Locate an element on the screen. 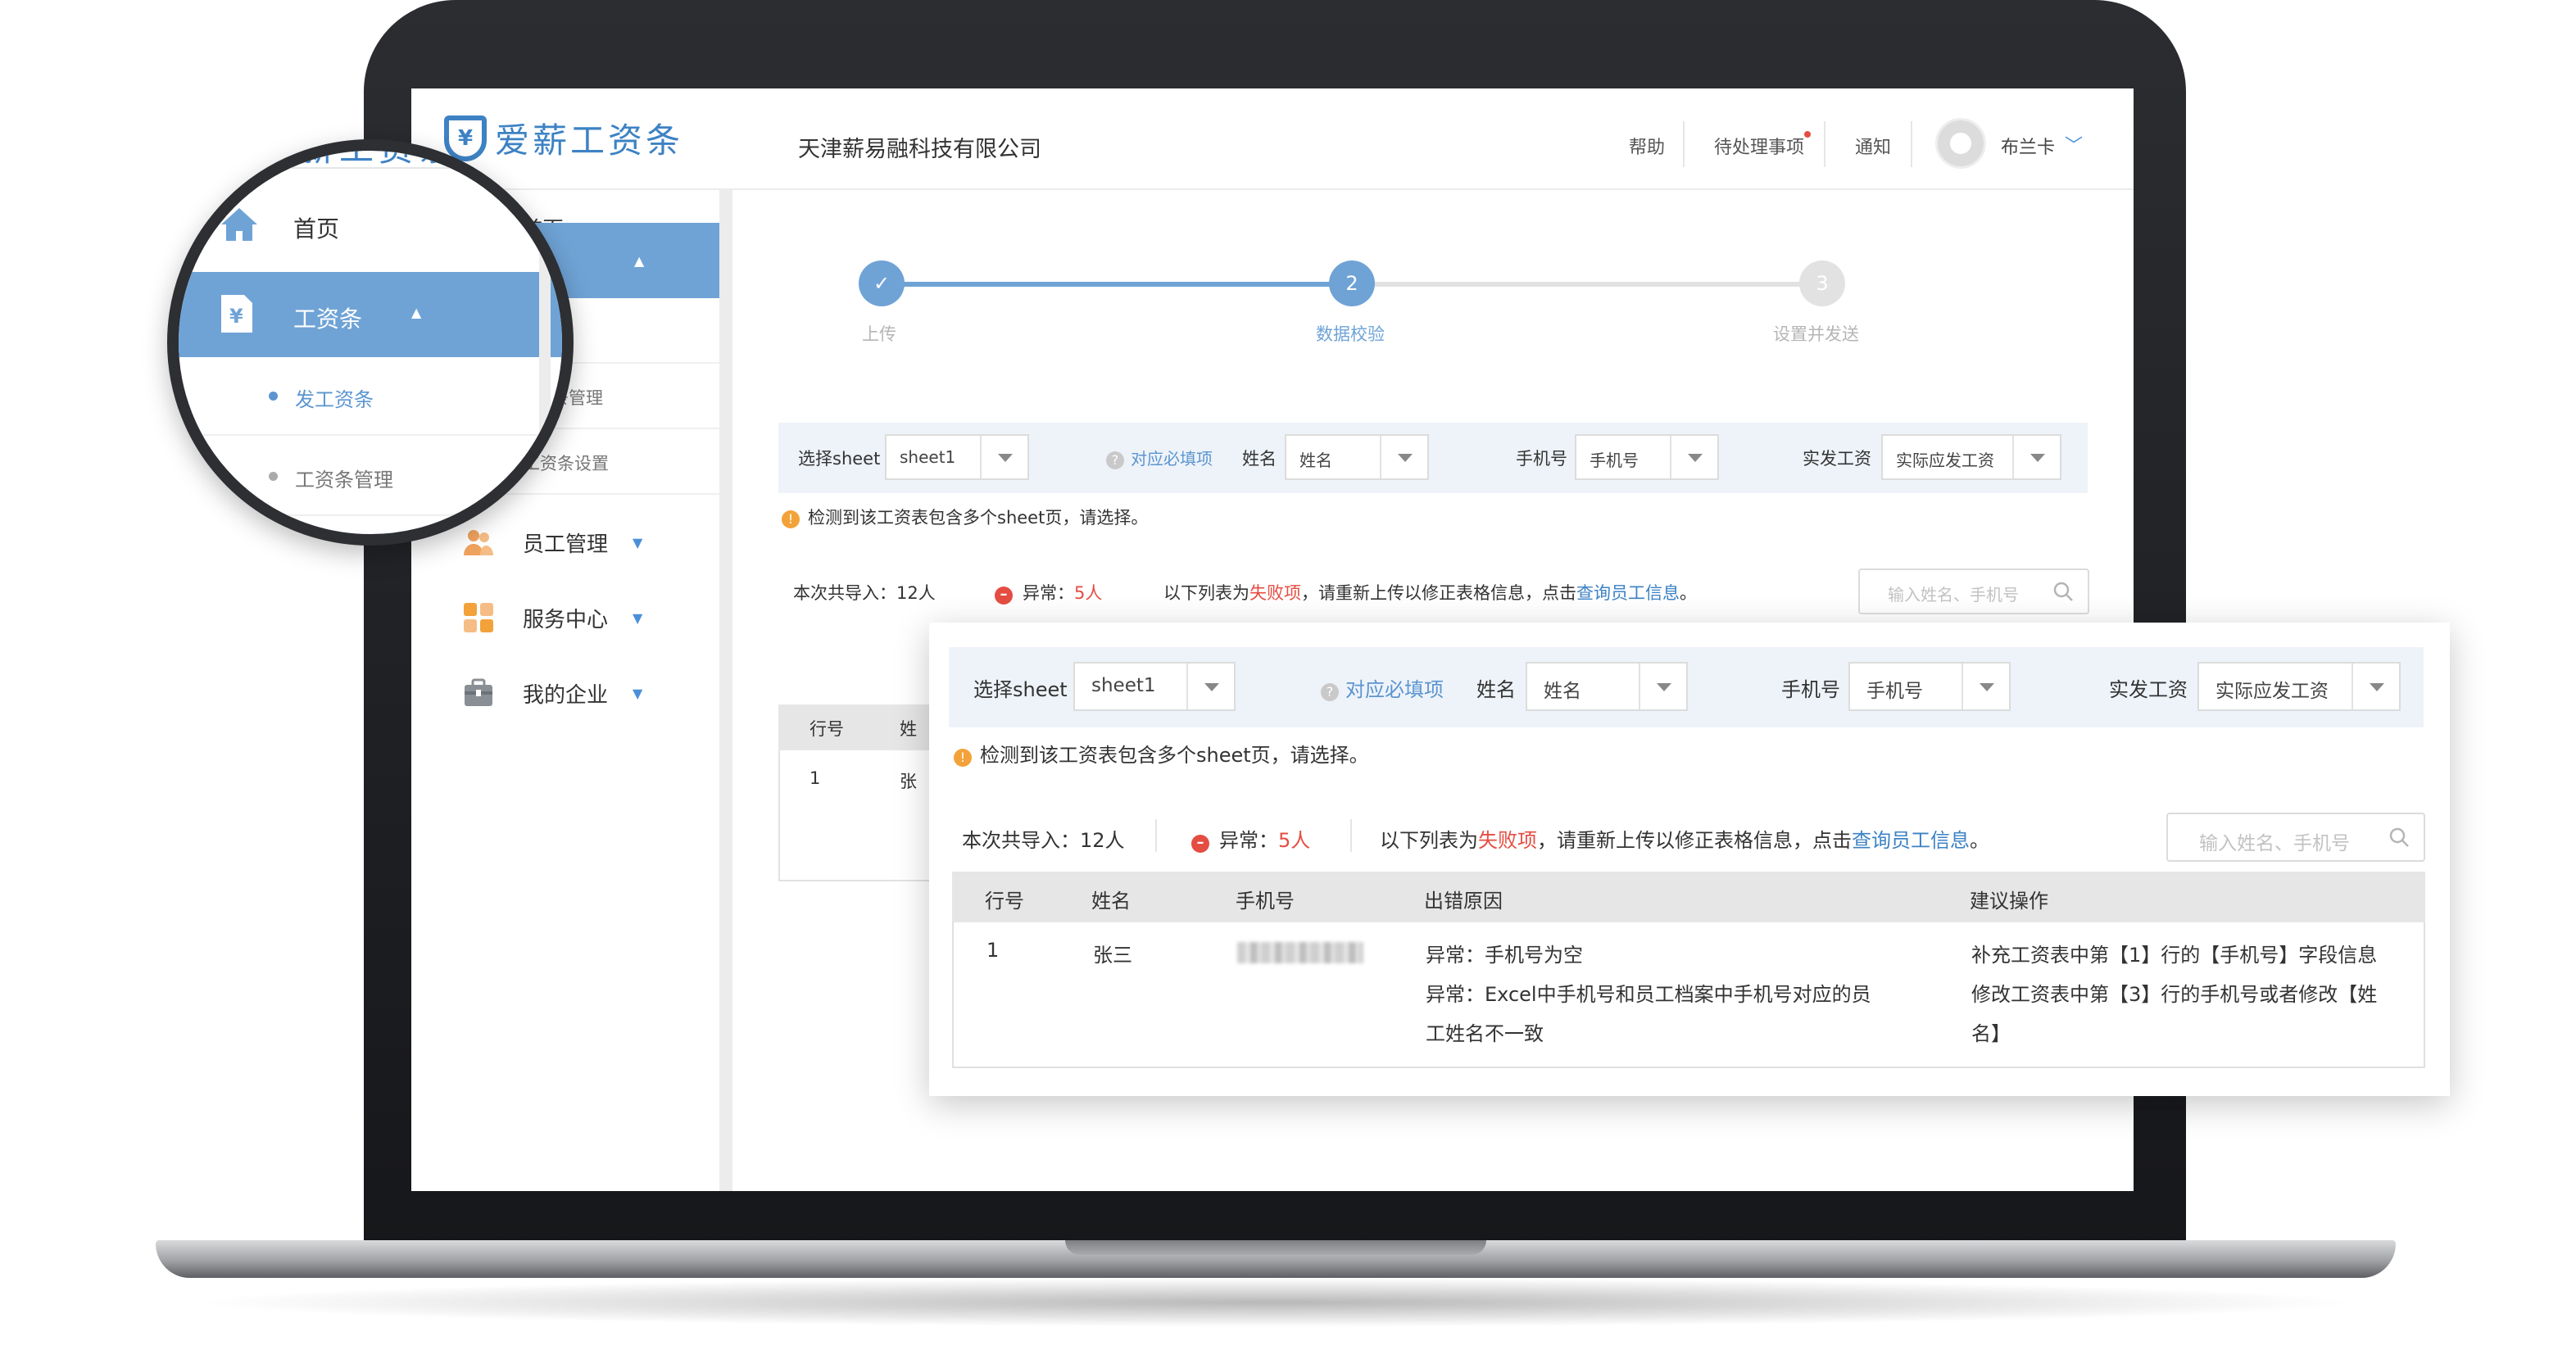 This screenshot has height=1368, width=2576. help-link: 帮助 is located at coordinates (1647, 146).